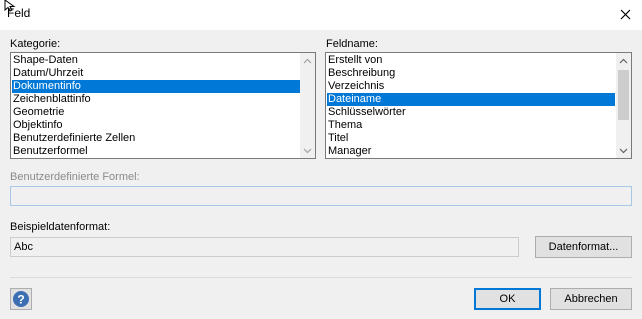 This screenshot has width=642, height=319. I want to click on feldname-item: Titel, so click(471, 138).